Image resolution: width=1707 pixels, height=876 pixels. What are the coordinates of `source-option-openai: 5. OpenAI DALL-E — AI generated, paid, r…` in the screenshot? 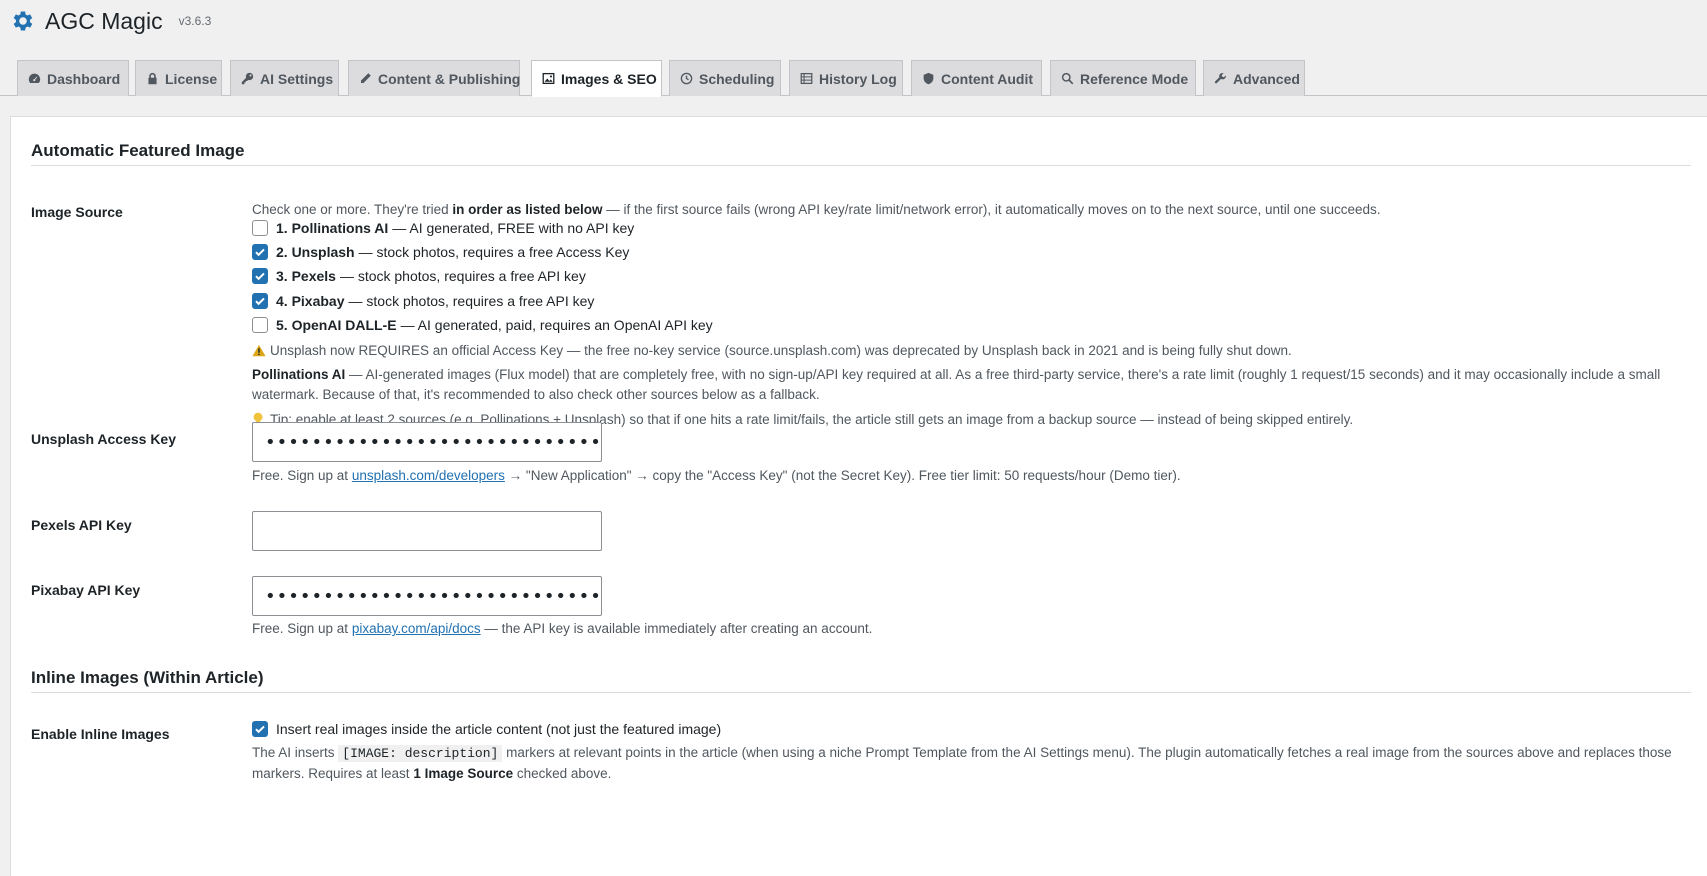 It's located at (482, 325).